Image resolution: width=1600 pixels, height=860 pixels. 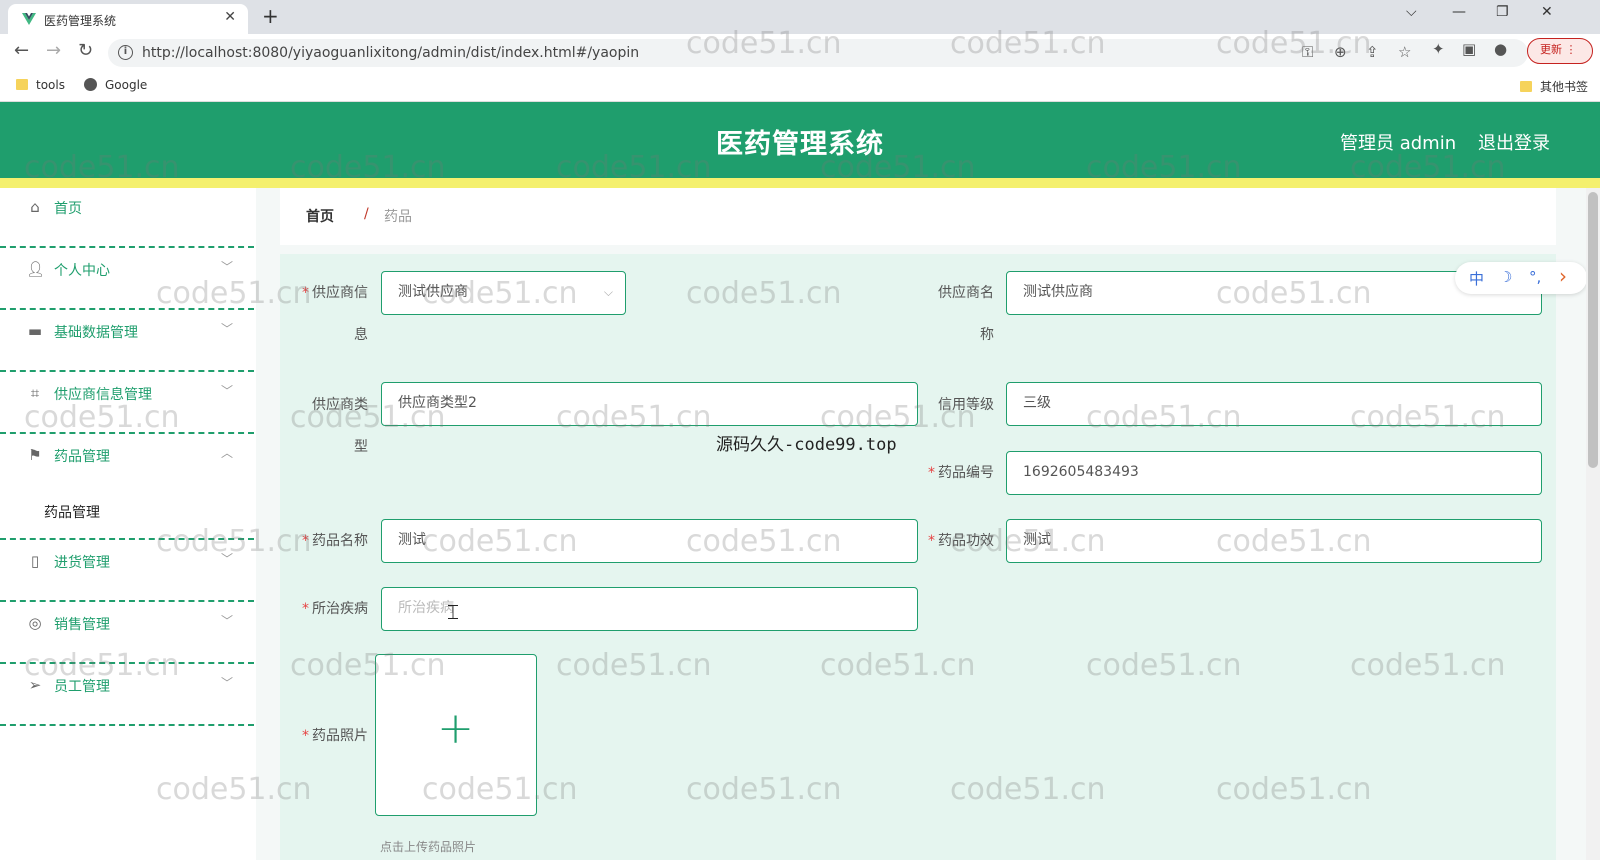 What do you see at coordinates (35, 393) in the screenshot?
I see `crop-icon: ⌗` at bounding box center [35, 393].